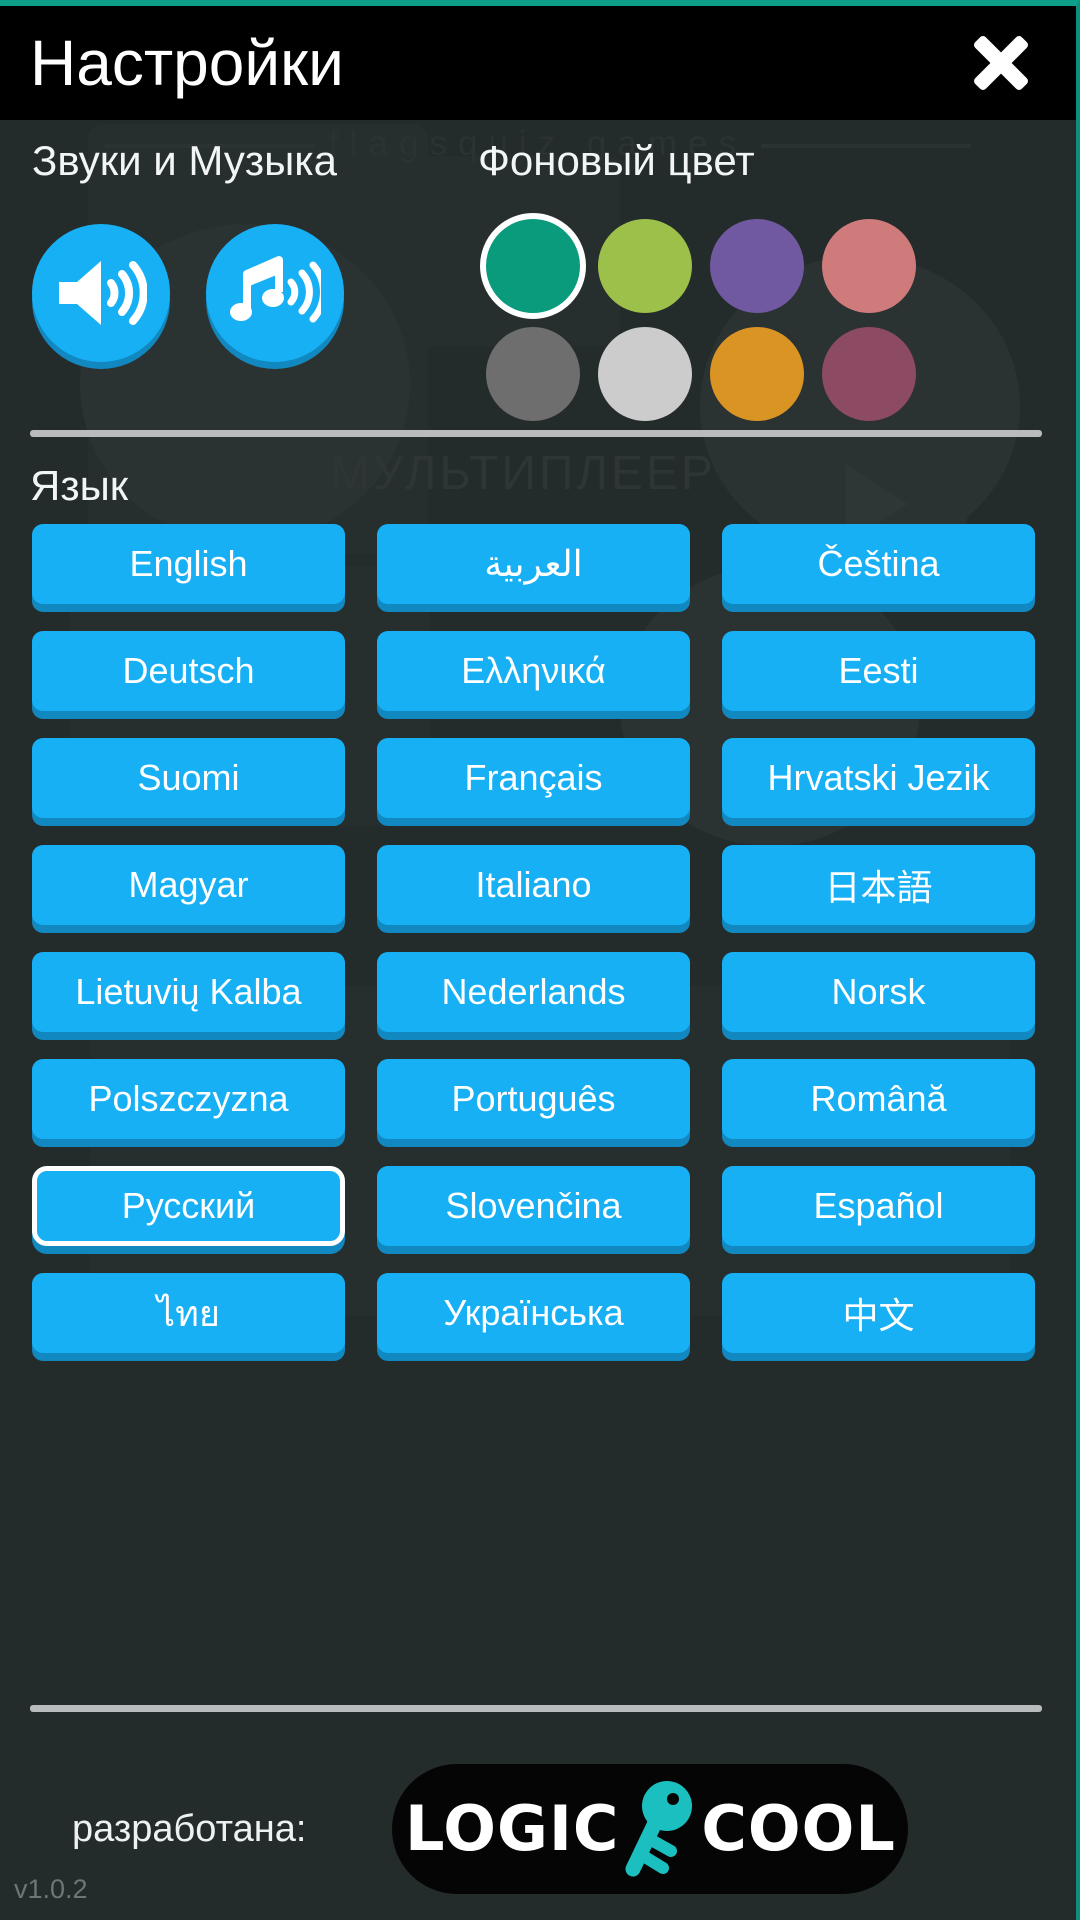  Describe the element at coordinates (878, 992) in the screenshot. I see `language-button: Norsk` at that location.